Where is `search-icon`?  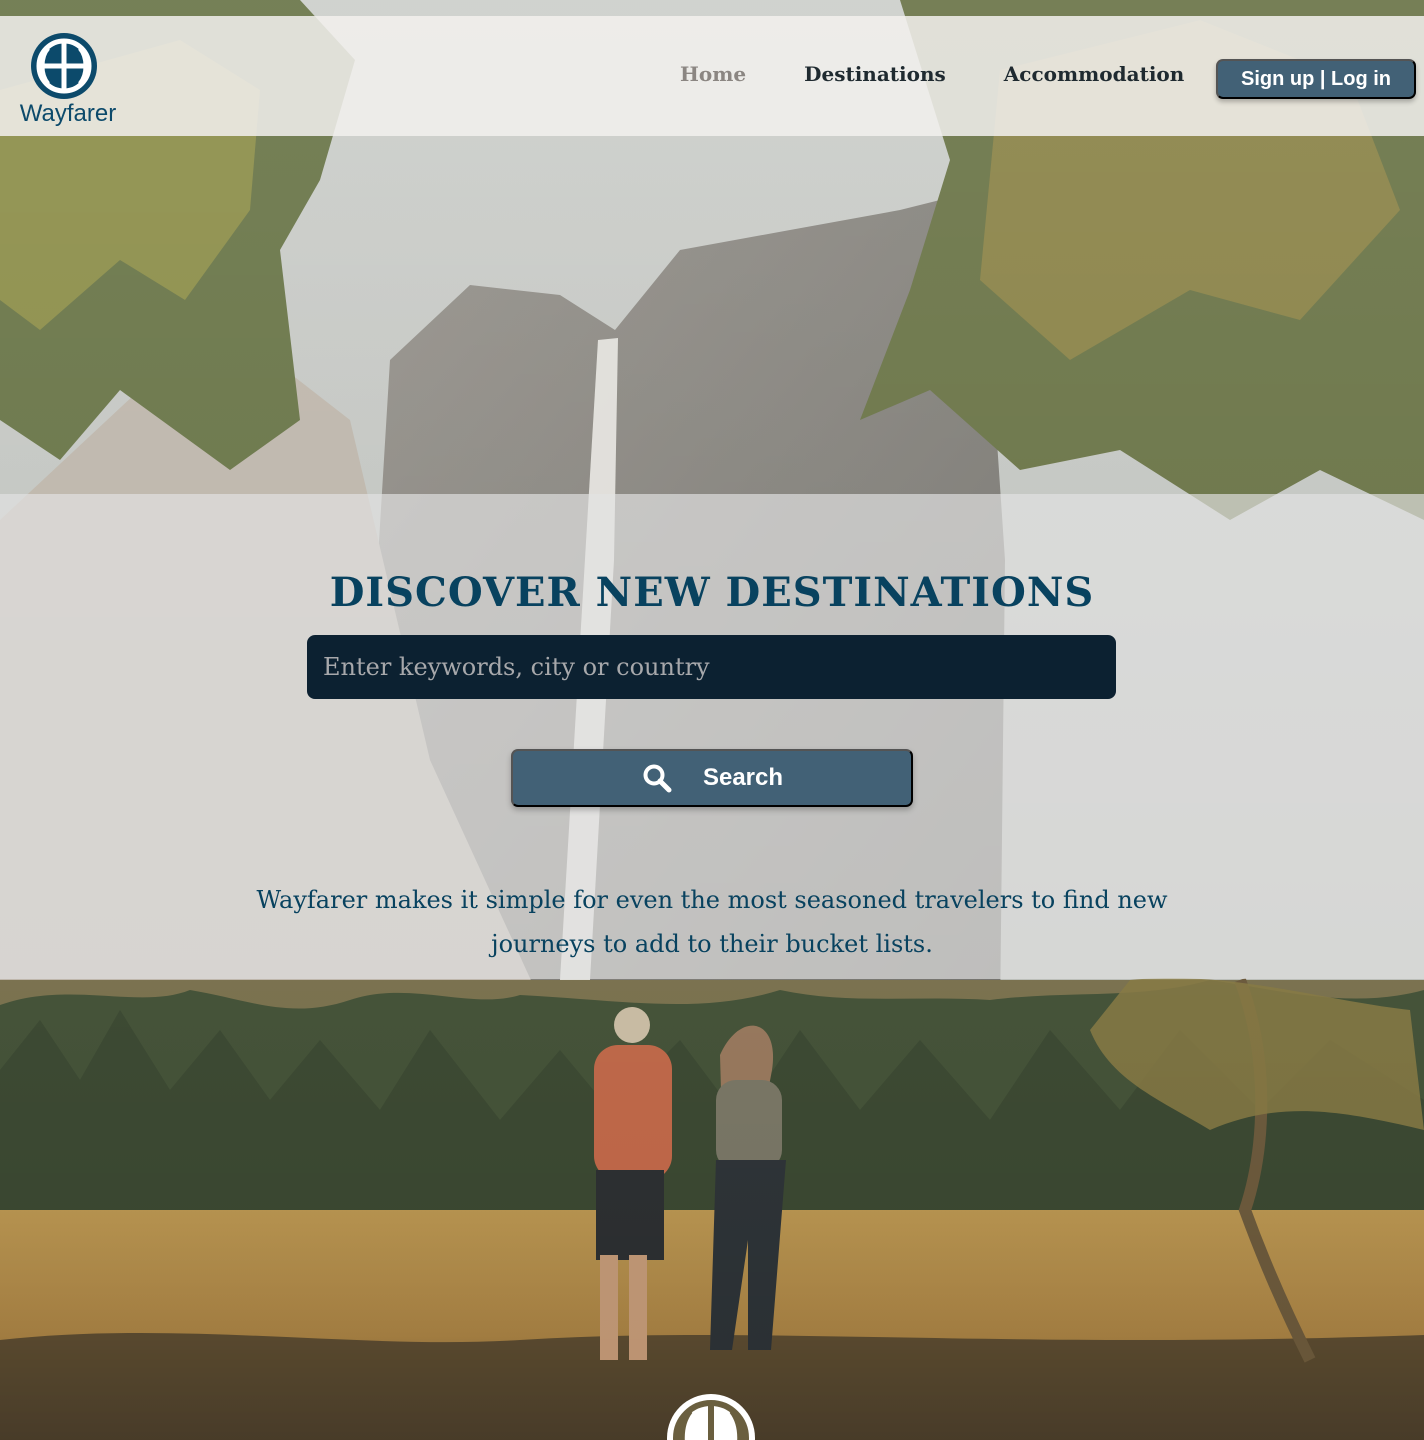 search-icon is located at coordinates (657, 778).